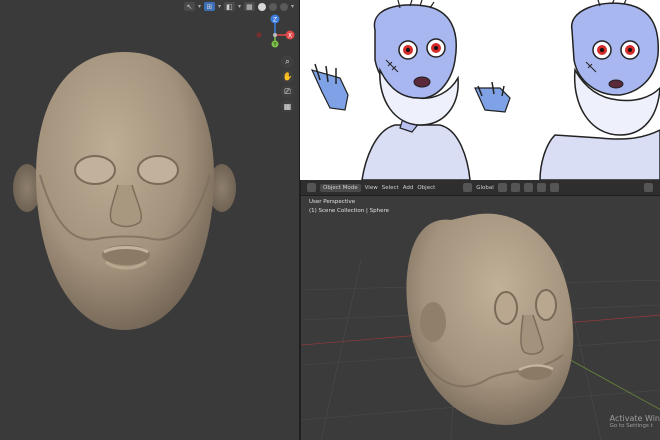 This screenshot has width=660, height=440. Describe the element at coordinates (259, 35) in the screenshot. I see `gizmo-neg-x-axis` at that location.